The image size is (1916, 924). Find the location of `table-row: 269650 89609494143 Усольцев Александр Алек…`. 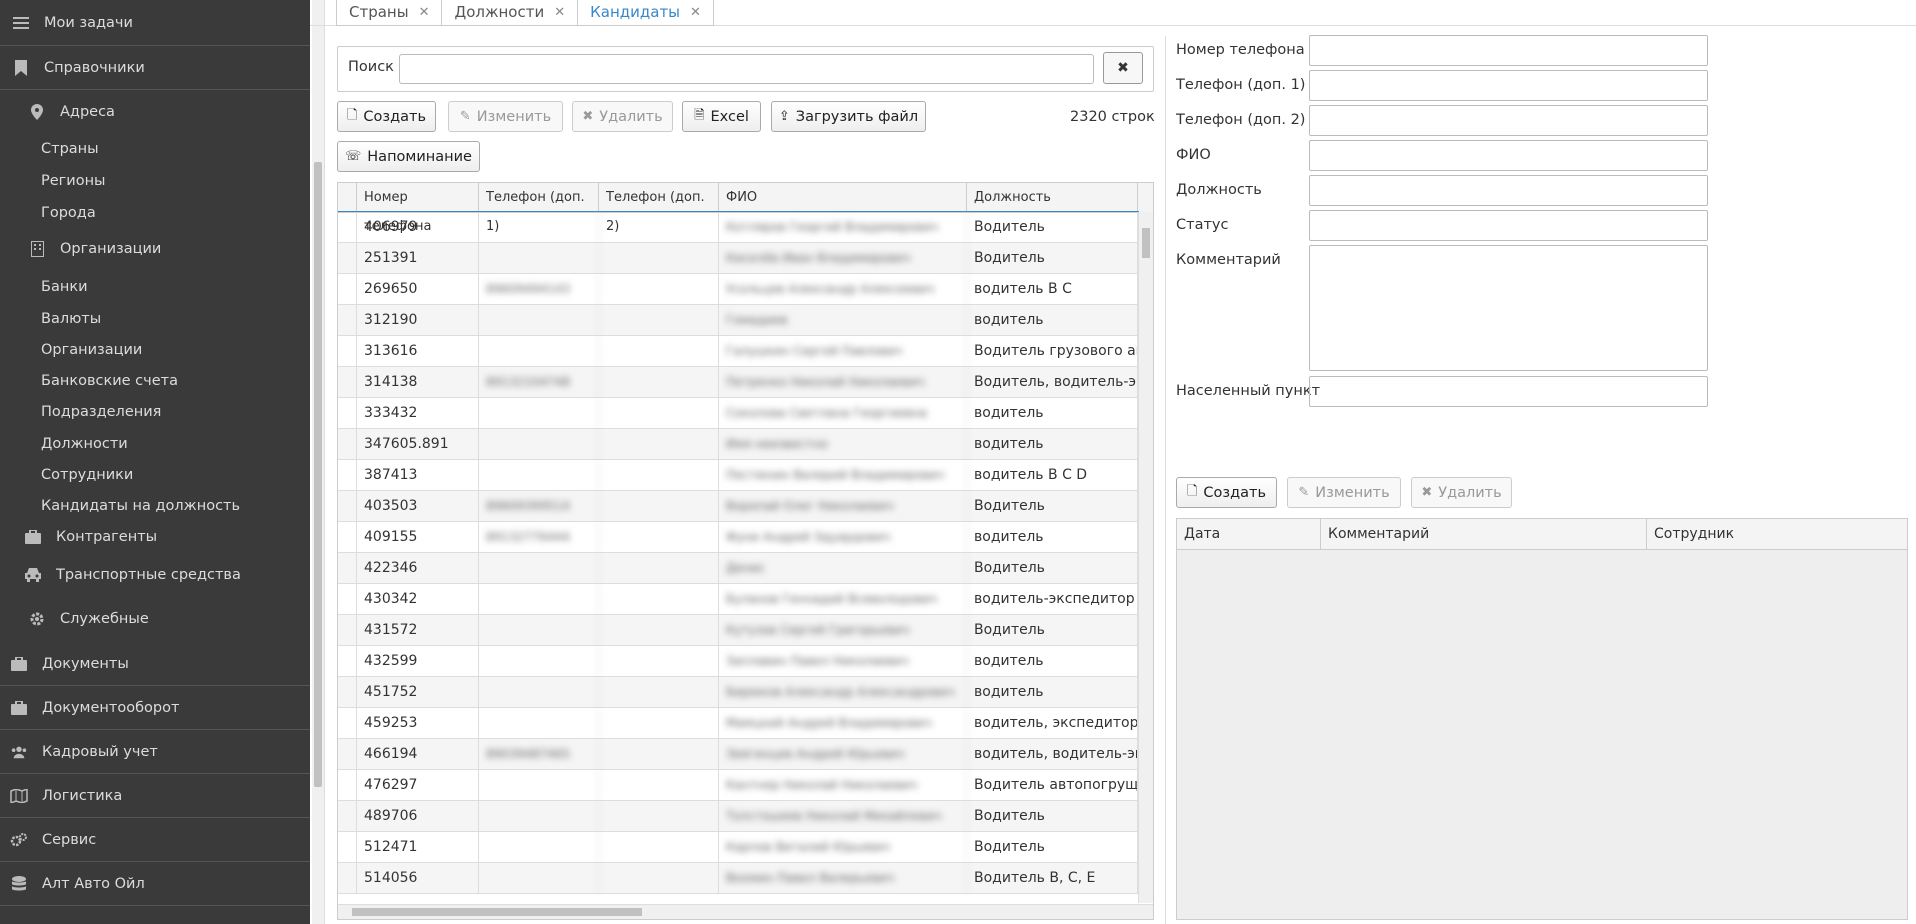

table-row: 269650 89609494143 Усольцев Александр Алек… is located at coordinates (738, 289).